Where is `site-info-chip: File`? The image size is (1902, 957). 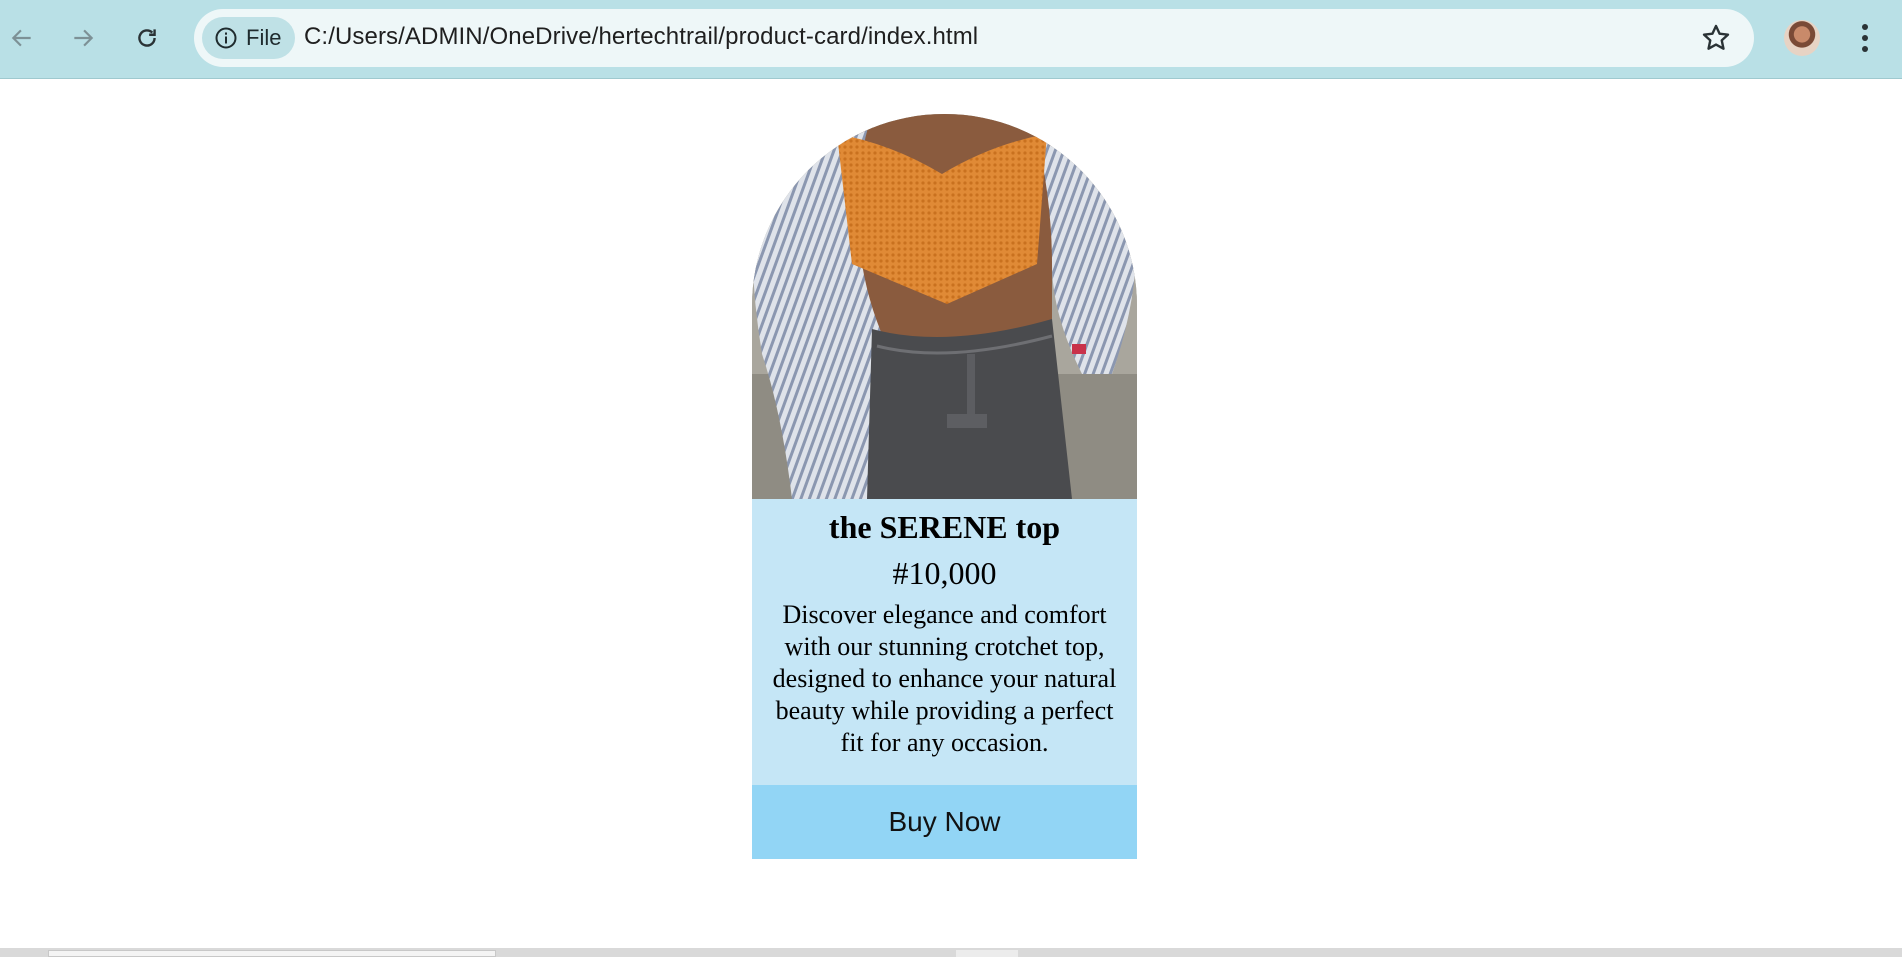
site-info-chip: File is located at coordinates (249, 38).